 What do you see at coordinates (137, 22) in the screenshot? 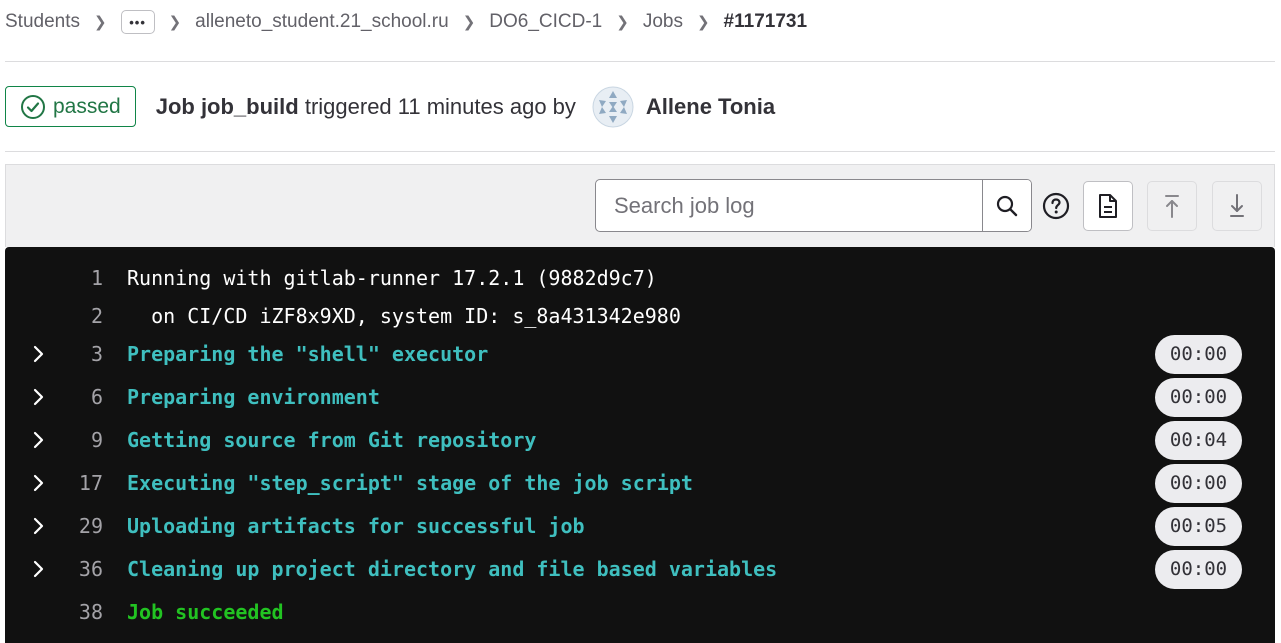
I see `breadcrumb-ellipsis-button: •••` at bounding box center [137, 22].